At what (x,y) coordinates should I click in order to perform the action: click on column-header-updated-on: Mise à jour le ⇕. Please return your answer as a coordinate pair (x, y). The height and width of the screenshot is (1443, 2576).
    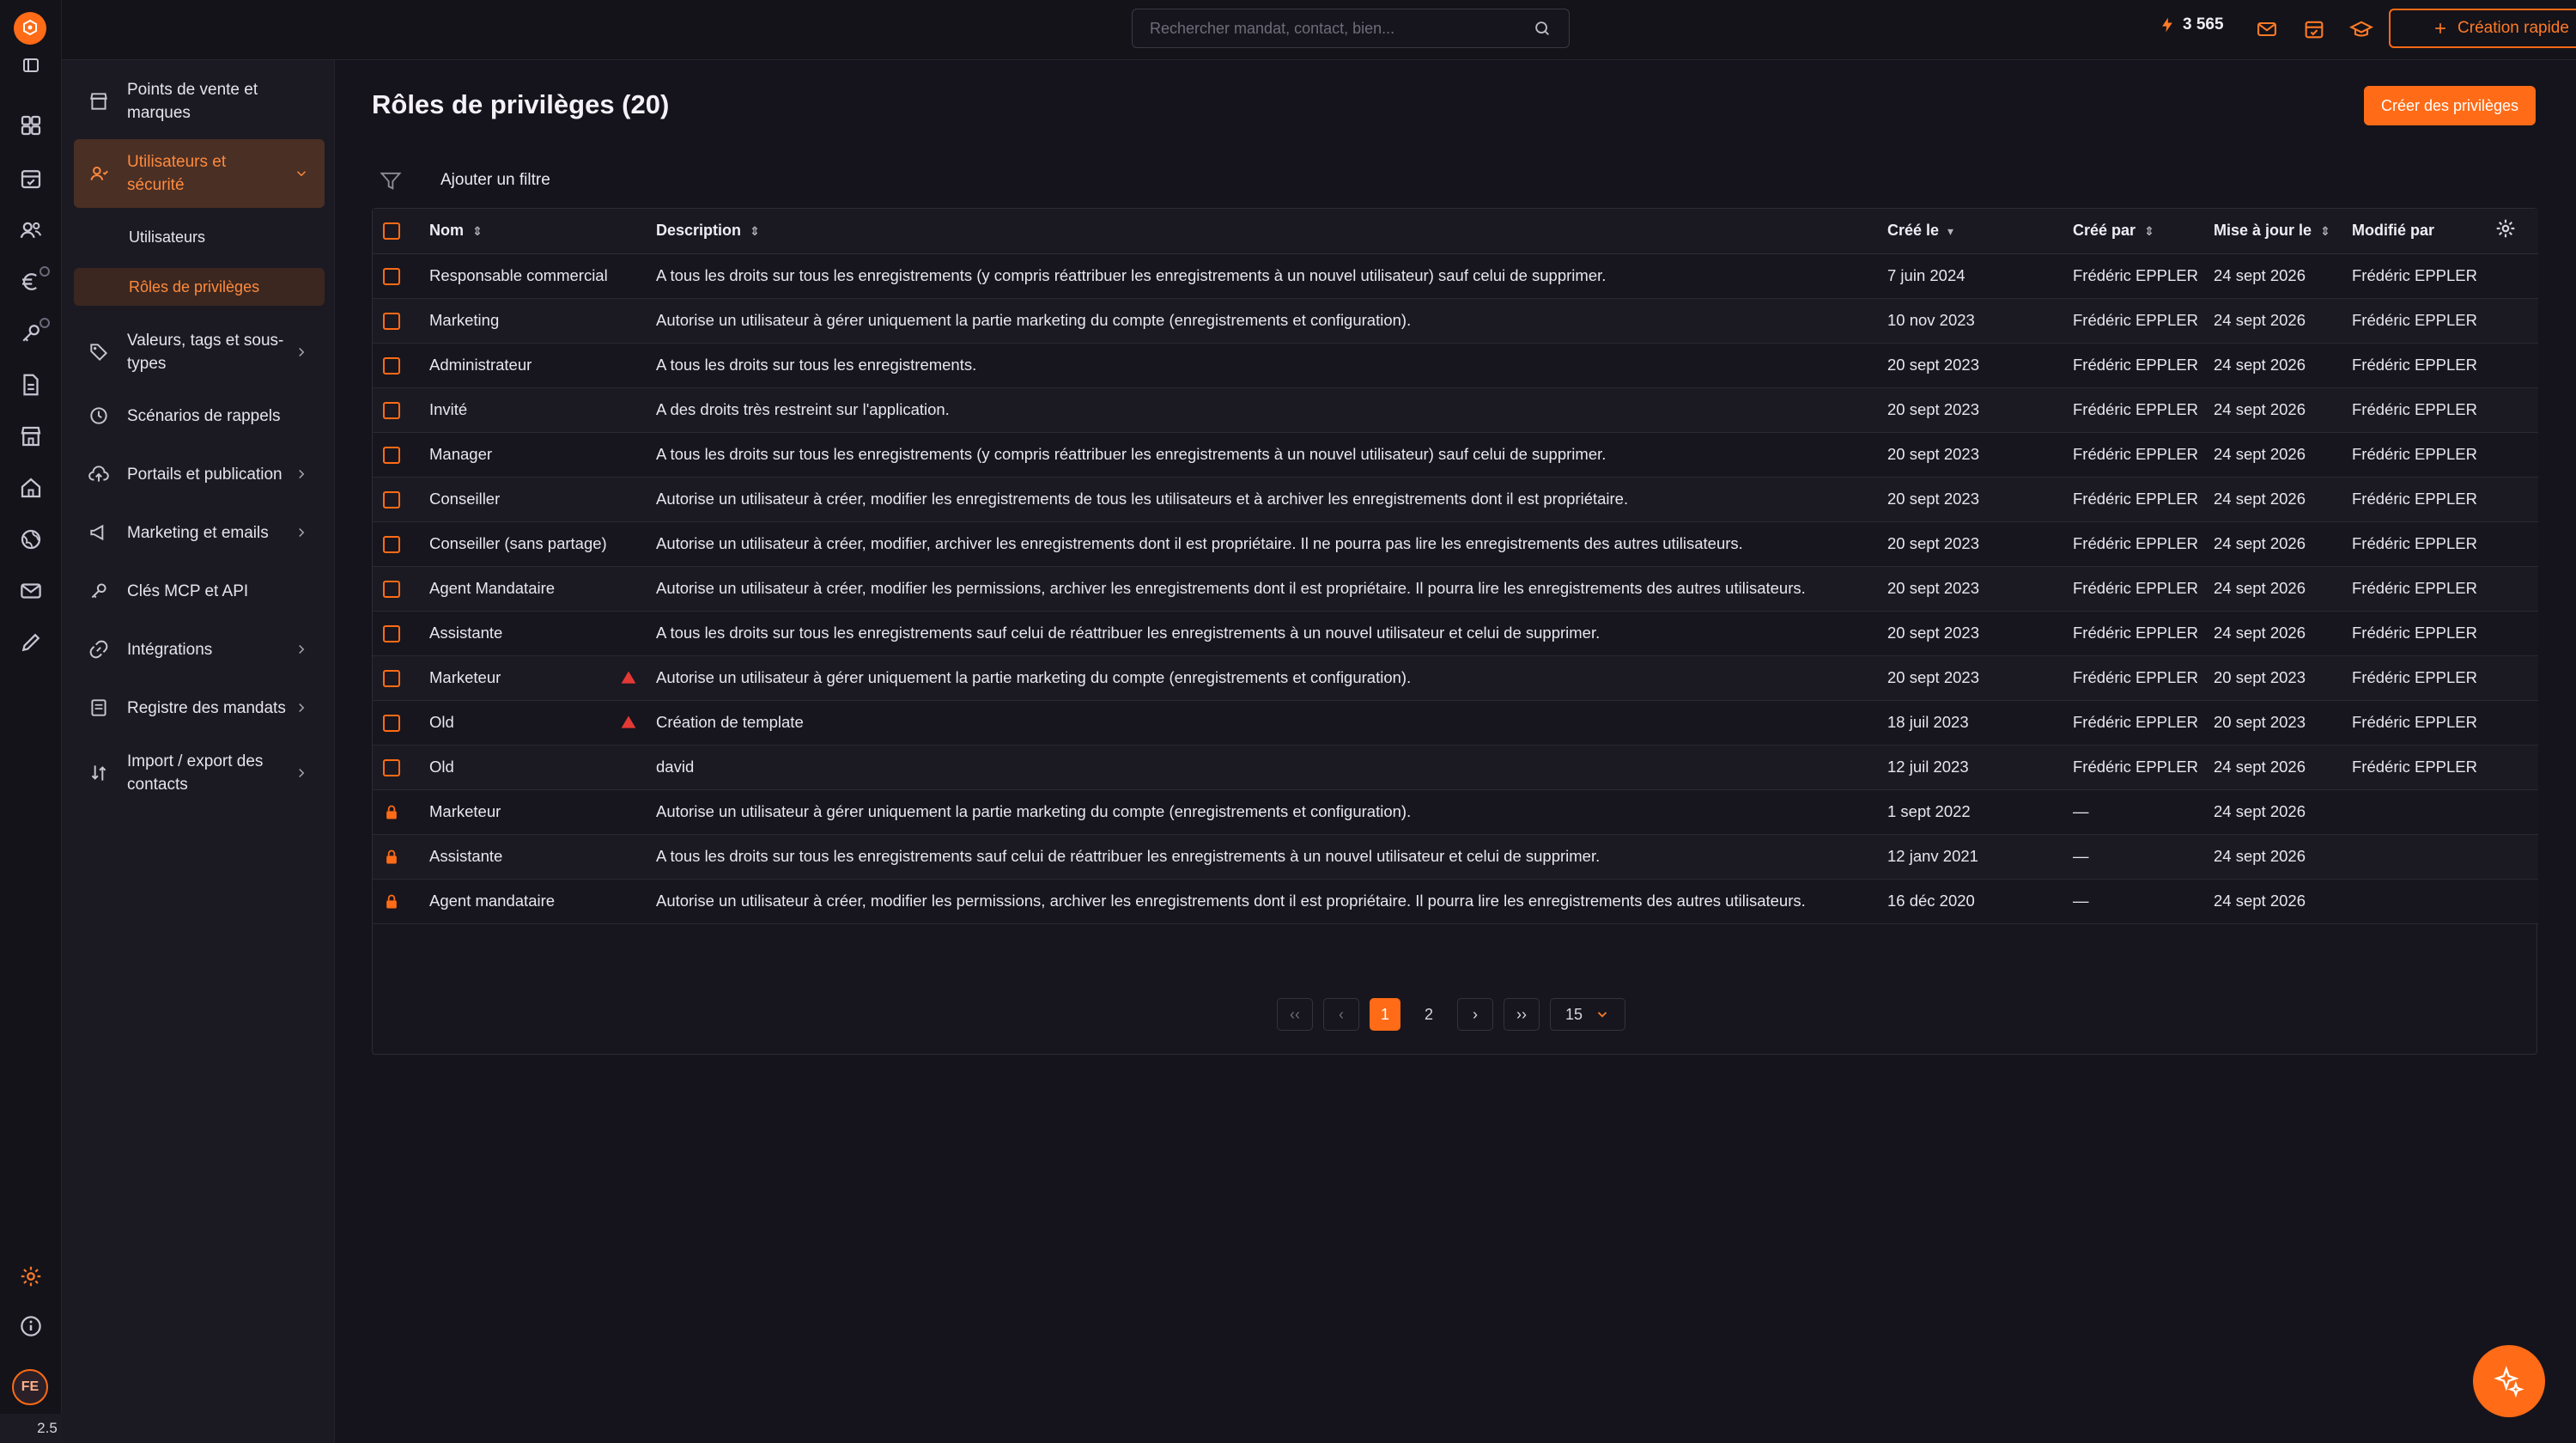
    Looking at the image, I should click on (2273, 231).